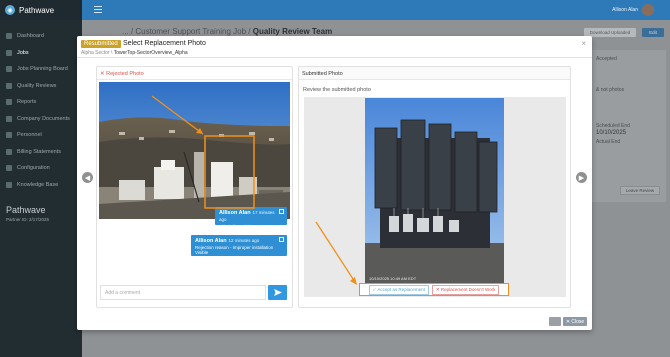 This screenshot has height=357, width=670. What do you see at coordinates (247, 229) in the screenshot?
I see `comment-text: This is for training purposes only` at bounding box center [247, 229].